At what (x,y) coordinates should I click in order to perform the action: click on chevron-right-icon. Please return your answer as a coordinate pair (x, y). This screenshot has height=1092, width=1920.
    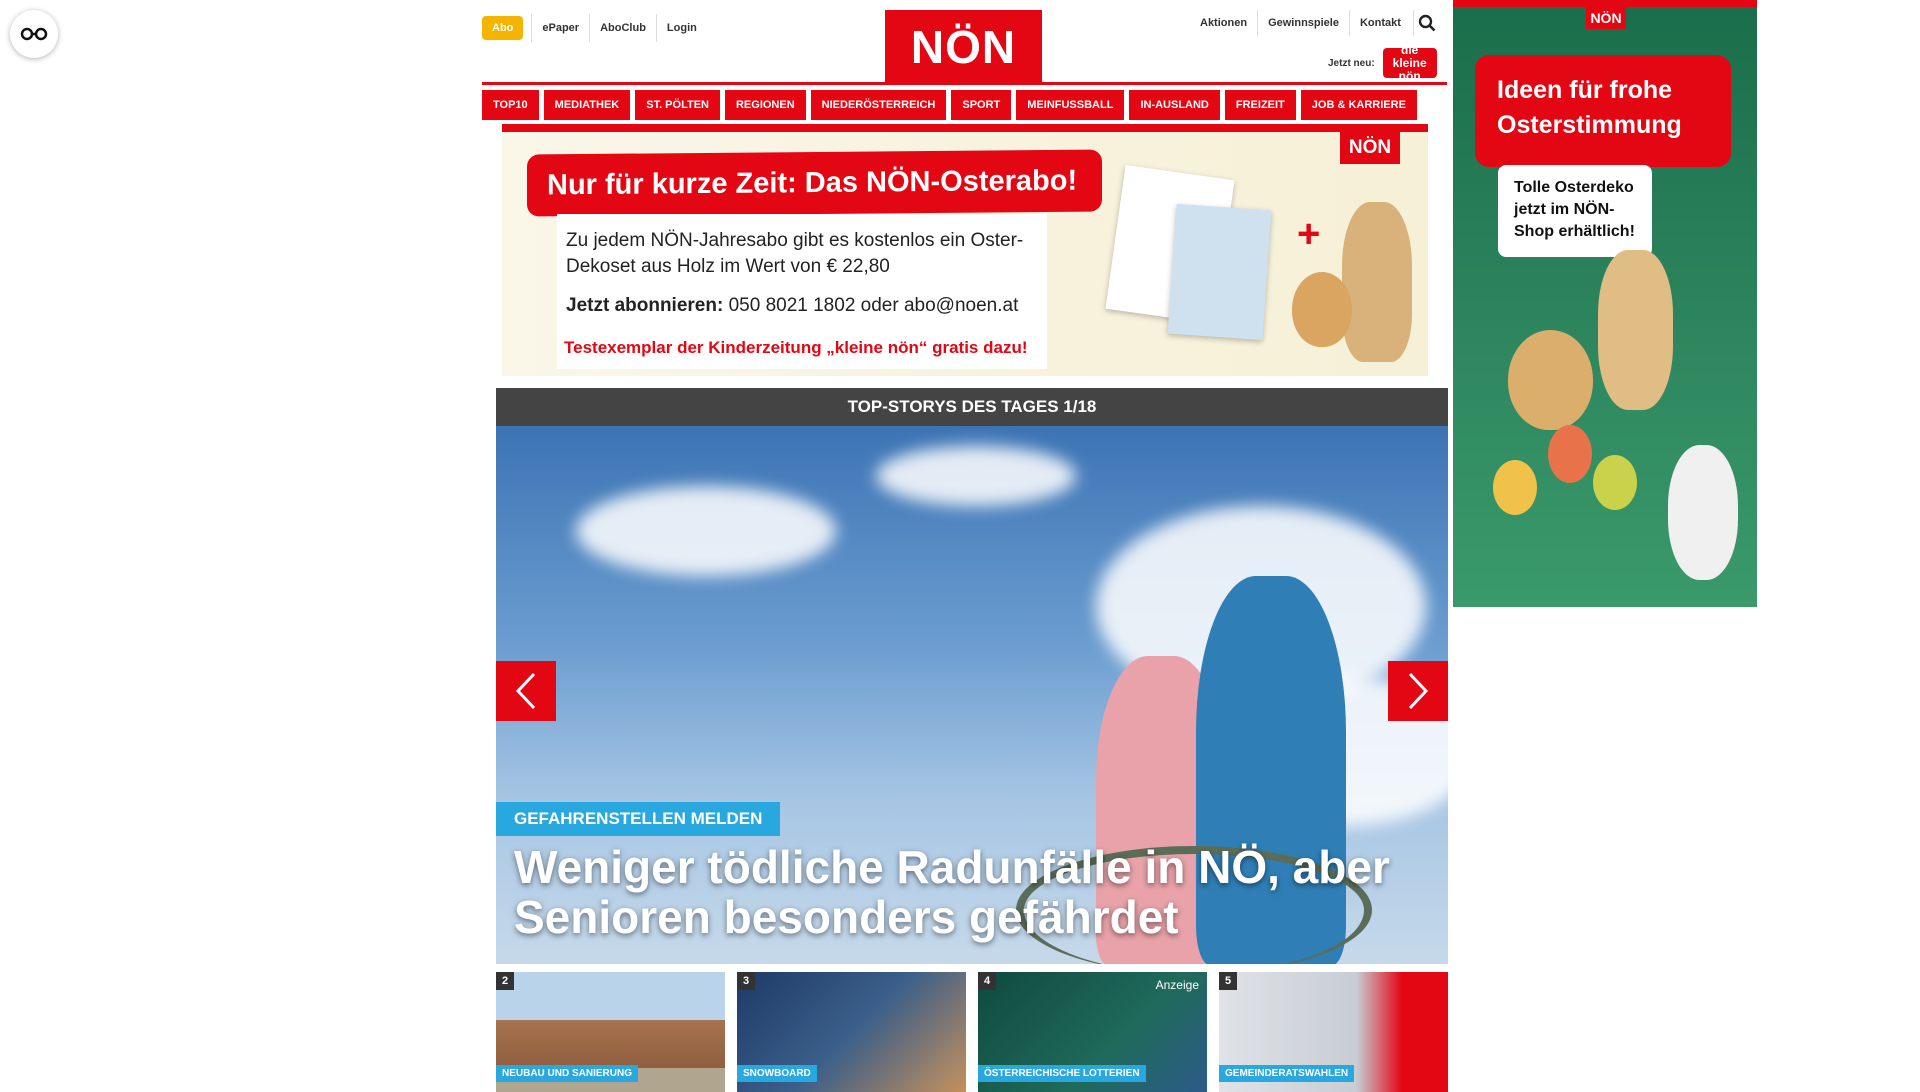
    Looking at the image, I should click on (1418, 691).